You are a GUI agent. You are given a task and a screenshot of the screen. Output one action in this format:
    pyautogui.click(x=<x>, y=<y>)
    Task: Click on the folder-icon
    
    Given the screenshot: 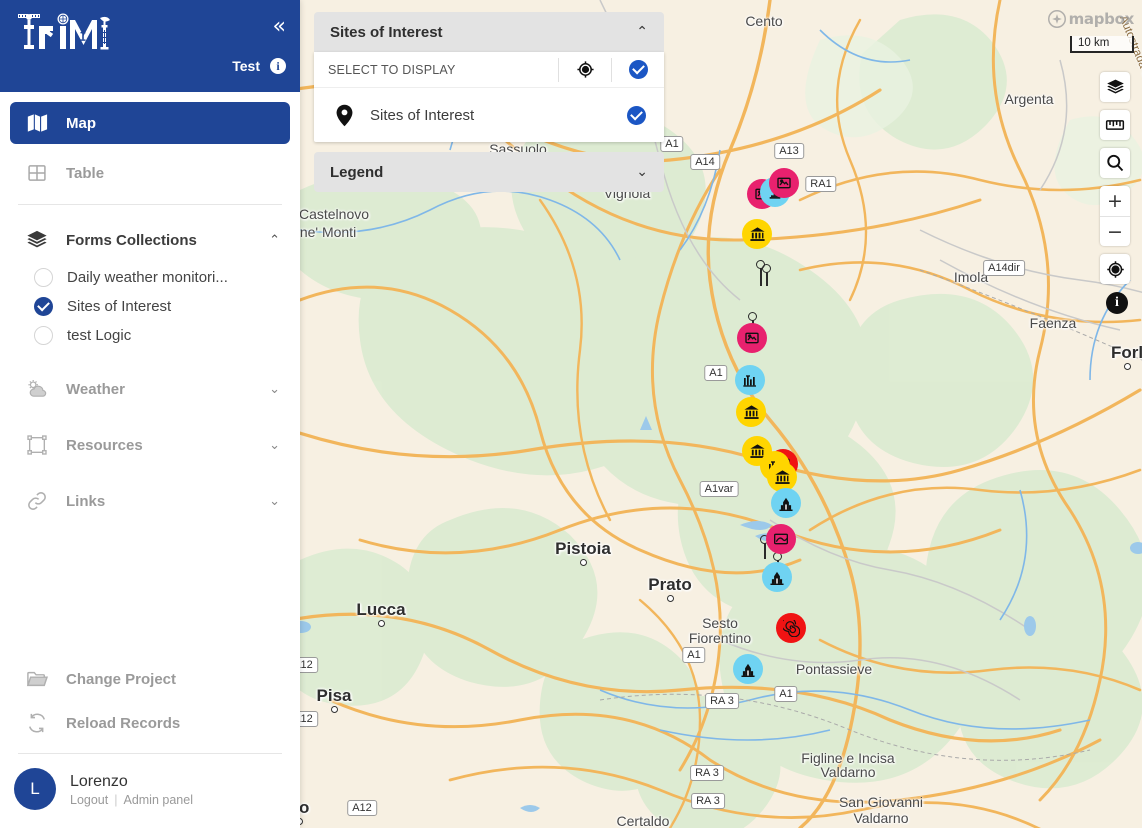 What is the action you would take?
    pyautogui.click(x=37, y=679)
    